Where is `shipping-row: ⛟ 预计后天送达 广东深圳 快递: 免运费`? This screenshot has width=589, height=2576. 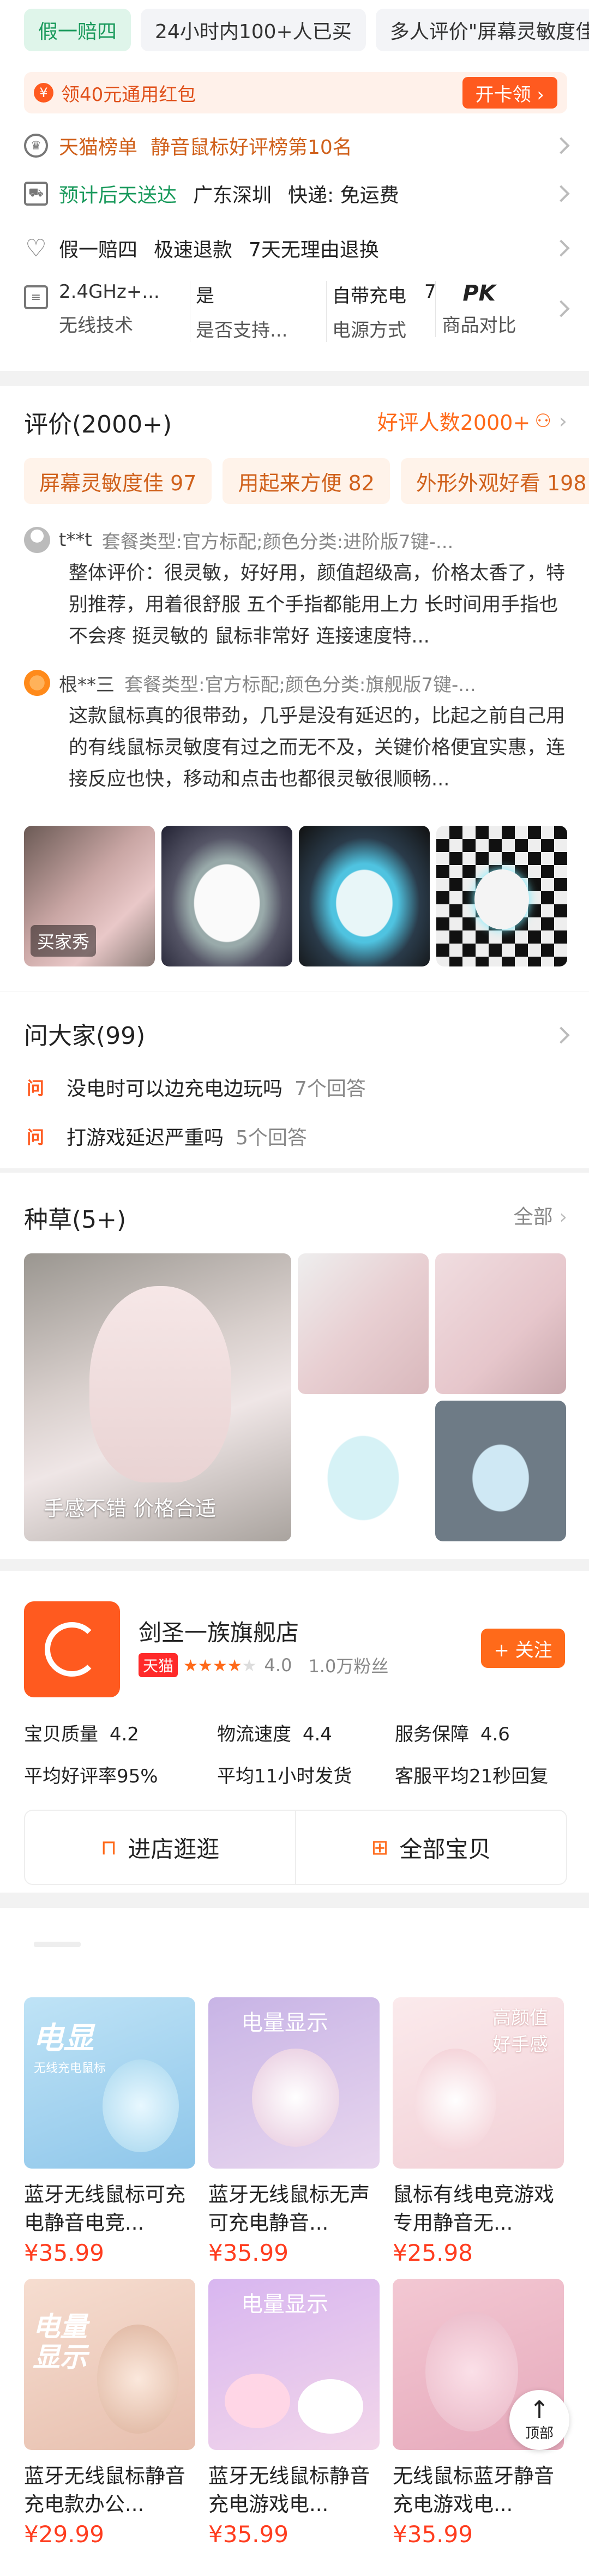 shipping-row: ⛟ 预计后天送达 广东深圳 快递: 免运费 is located at coordinates (297, 194).